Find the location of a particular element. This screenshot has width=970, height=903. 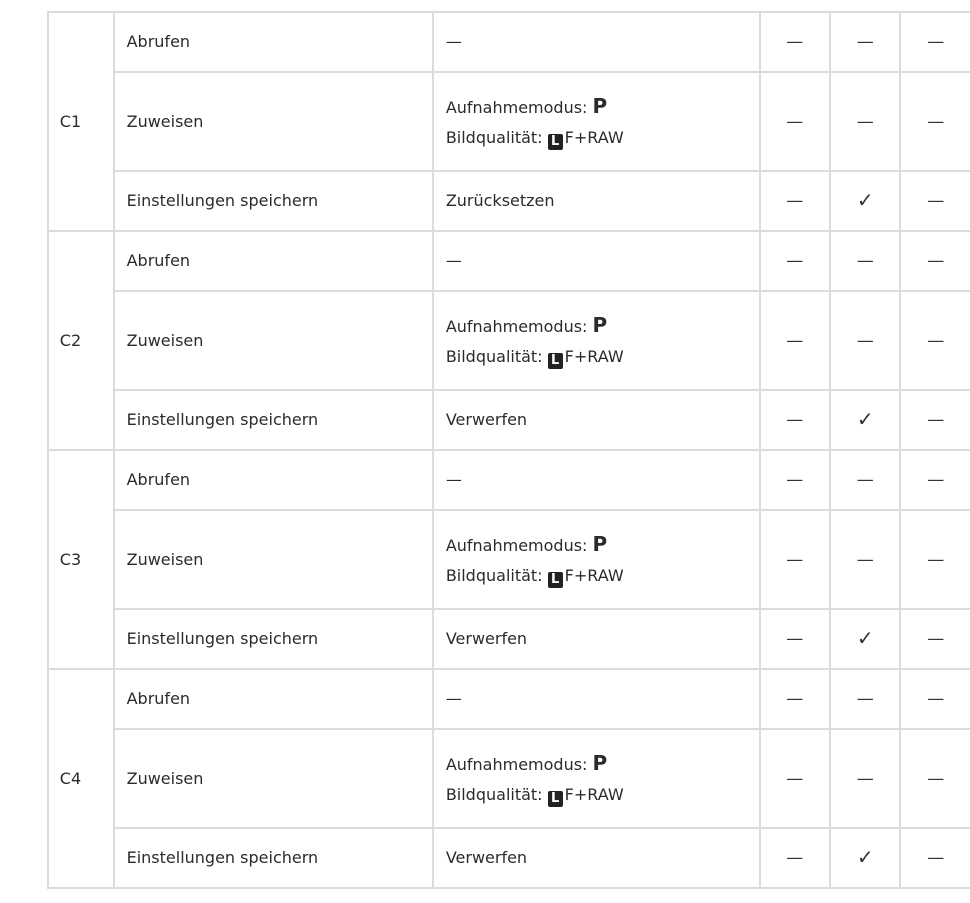

group-label: C1 is located at coordinates (80, 121).